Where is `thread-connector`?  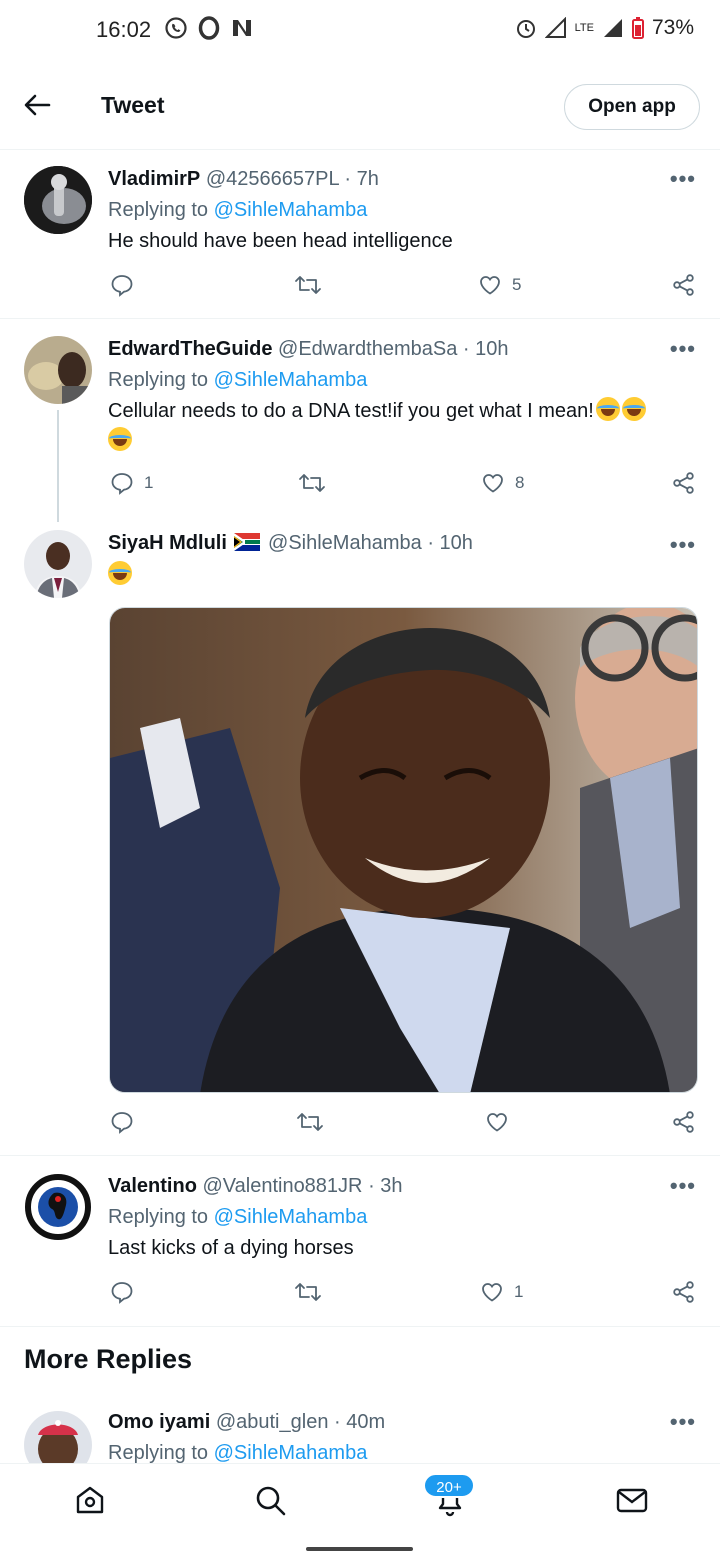
thread-connector is located at coordinates (58, 466).